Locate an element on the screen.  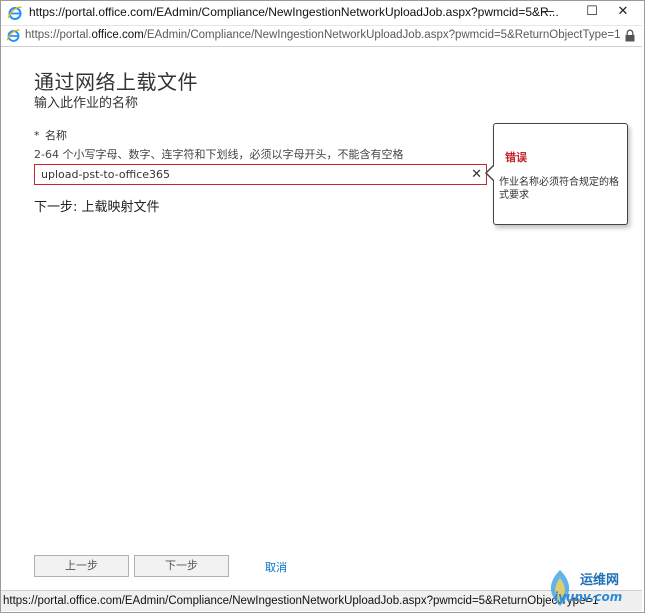
error-message: 作业名称必须符合规定的格式要求 is located at coordinates (559, 189).